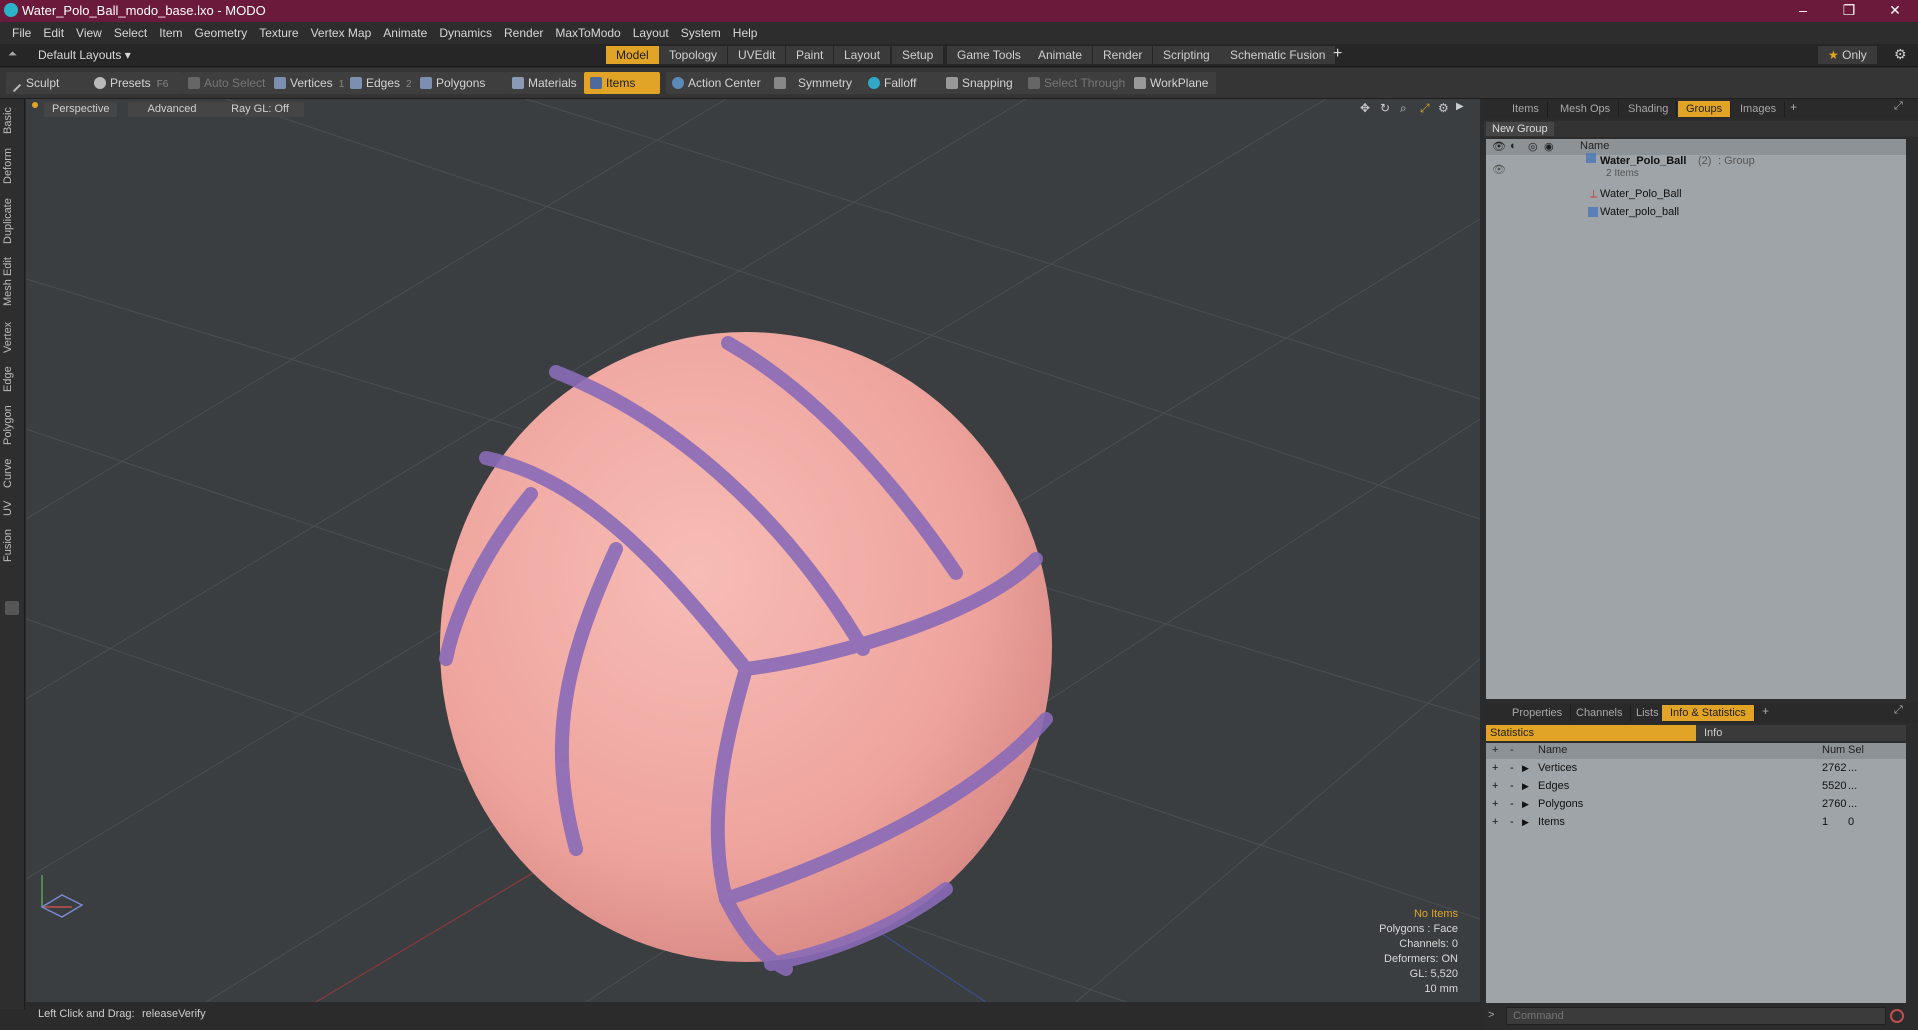  I want to click on menu-maxtomodo: MaxToModo, so click(587, 33).